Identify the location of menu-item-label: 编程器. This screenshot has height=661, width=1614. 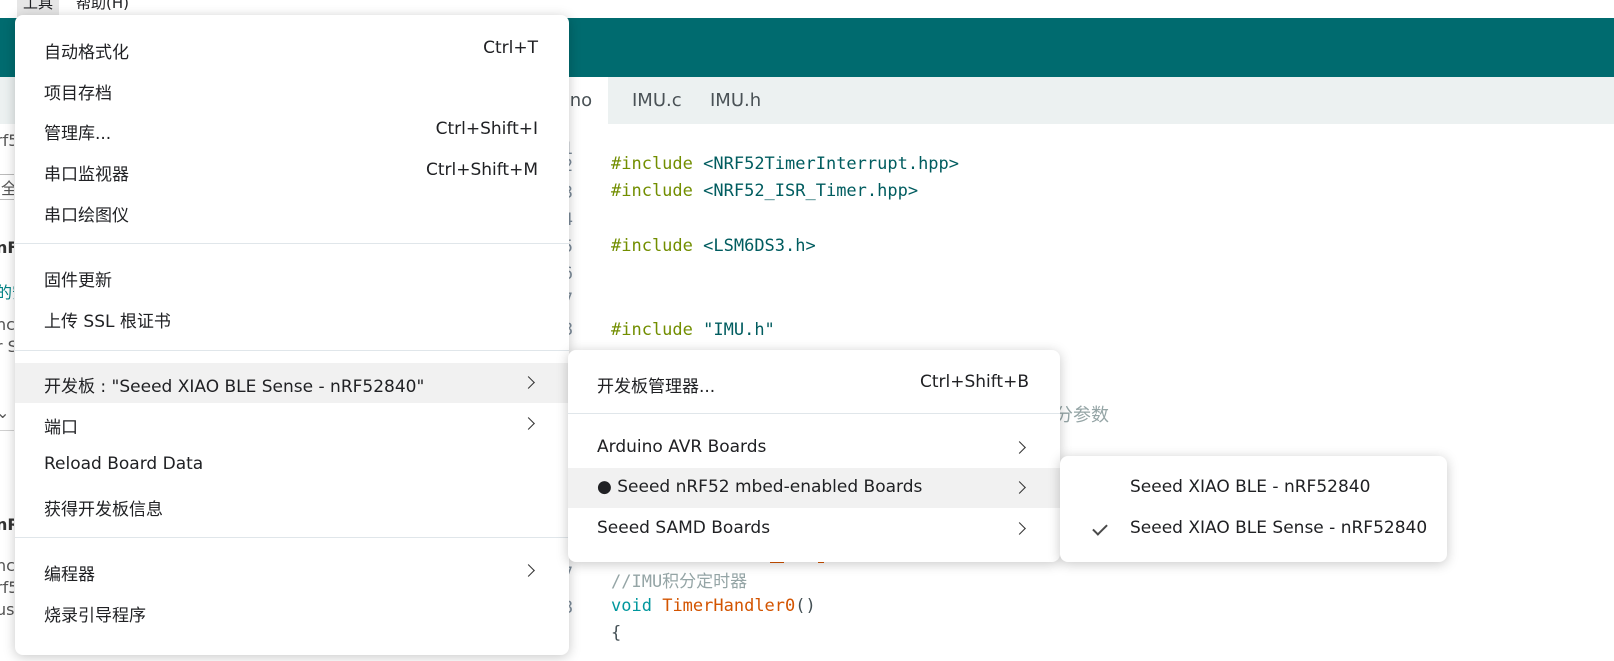
(69, 575).